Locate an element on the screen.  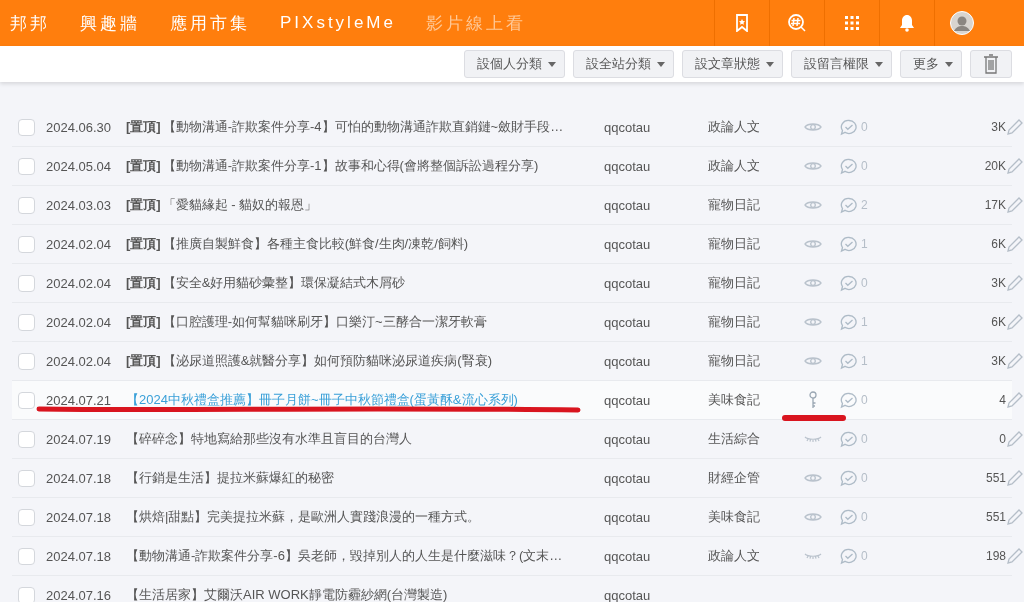
category-label: 政論人文 is located at coordinates (734, 127).